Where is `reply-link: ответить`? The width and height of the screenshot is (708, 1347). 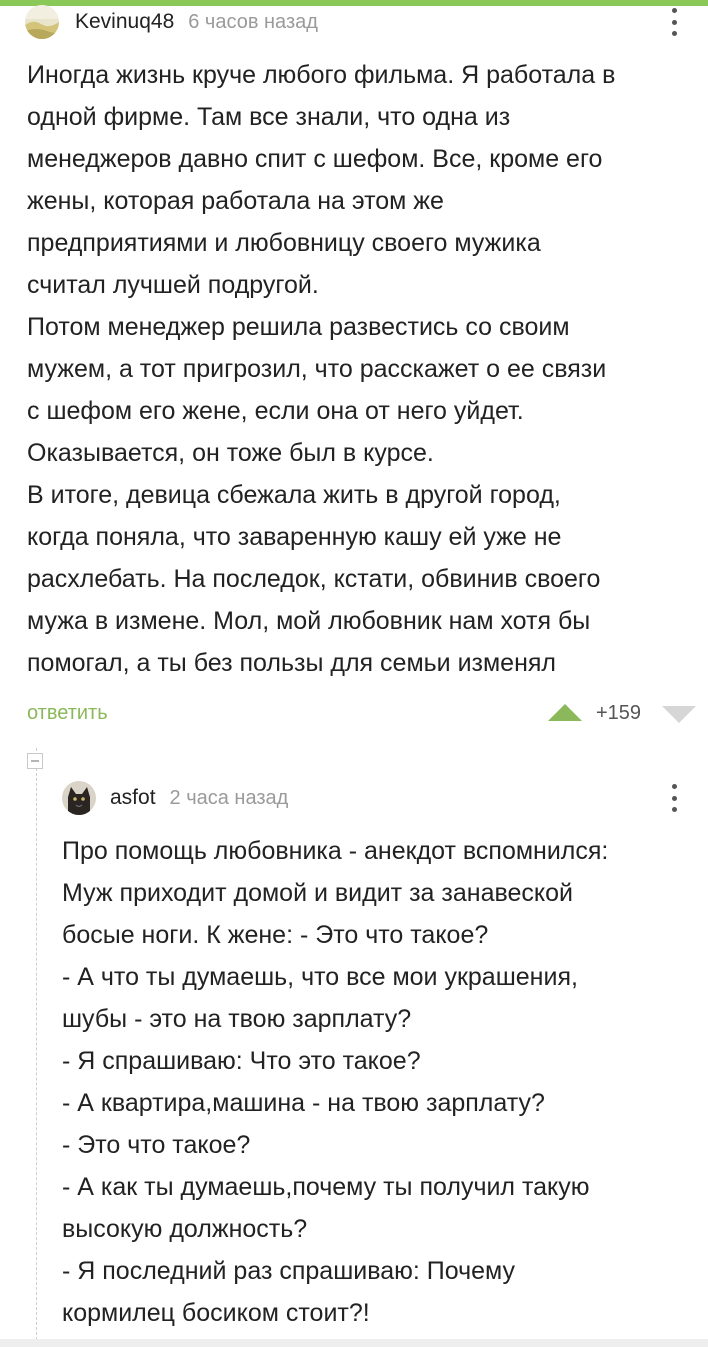 reply-link: ответить is located at coordinates (67, 713).